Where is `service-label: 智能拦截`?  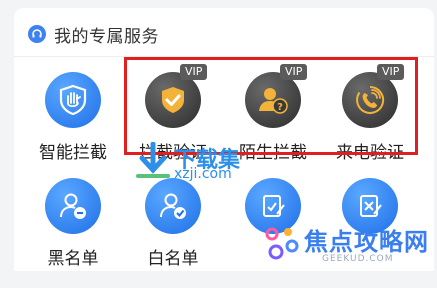
service-label: 智能拦截 is located at coordinates (73, 153).